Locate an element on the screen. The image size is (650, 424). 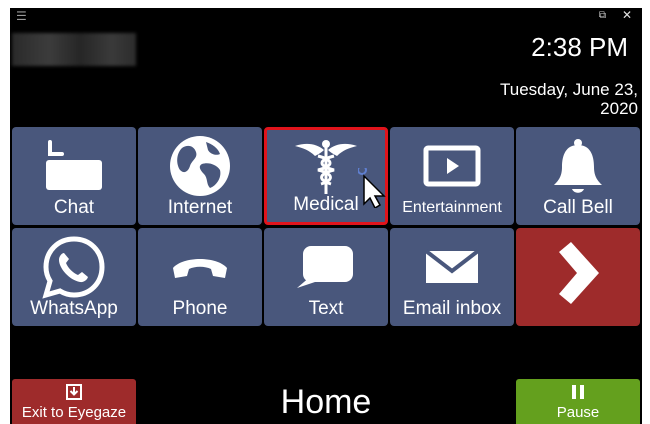
internet-tile: Internet is located at coordinates (200, 176).